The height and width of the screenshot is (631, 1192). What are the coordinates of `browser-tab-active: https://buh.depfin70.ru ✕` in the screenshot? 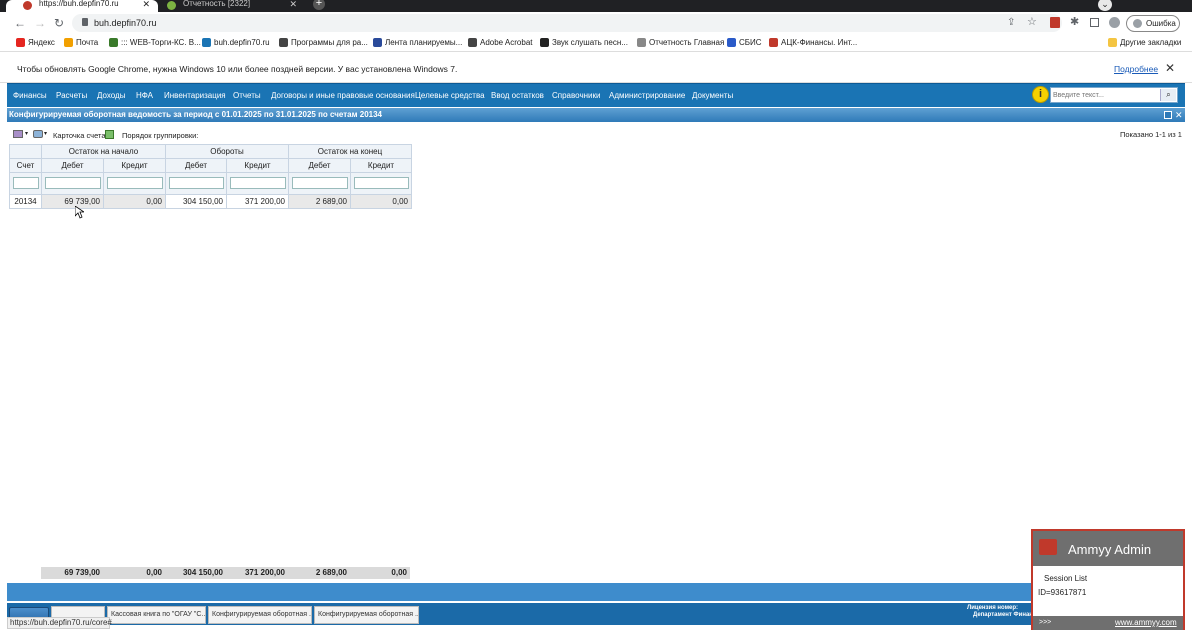 It's located at (82, 6).